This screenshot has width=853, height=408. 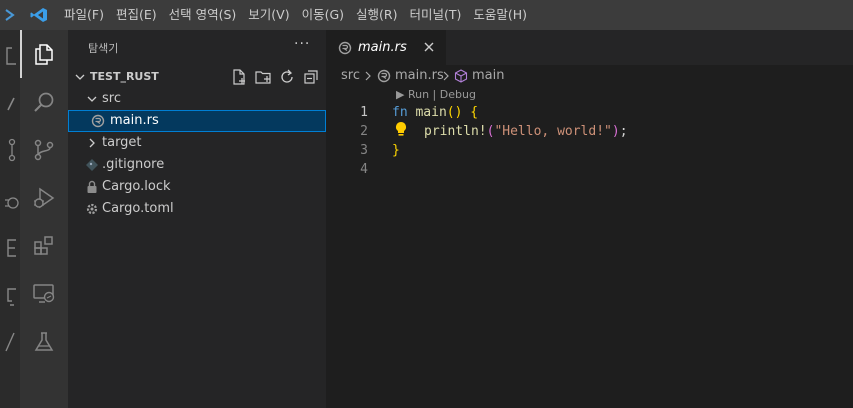 I want to click on menu-file: 파일(F), so click(x=84, y=15).